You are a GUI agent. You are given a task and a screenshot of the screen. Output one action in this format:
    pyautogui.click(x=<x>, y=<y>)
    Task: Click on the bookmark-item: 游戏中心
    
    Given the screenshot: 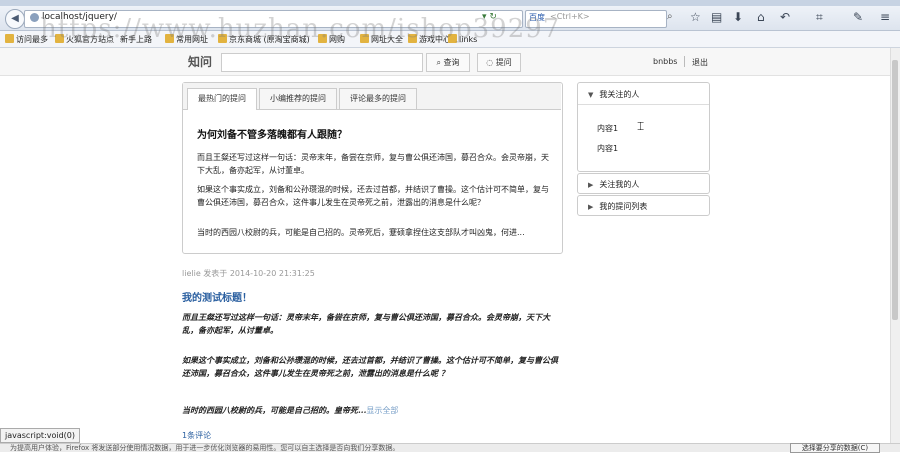 What is the action you would take?
    pyautogui.click(x=429, y=39)
    